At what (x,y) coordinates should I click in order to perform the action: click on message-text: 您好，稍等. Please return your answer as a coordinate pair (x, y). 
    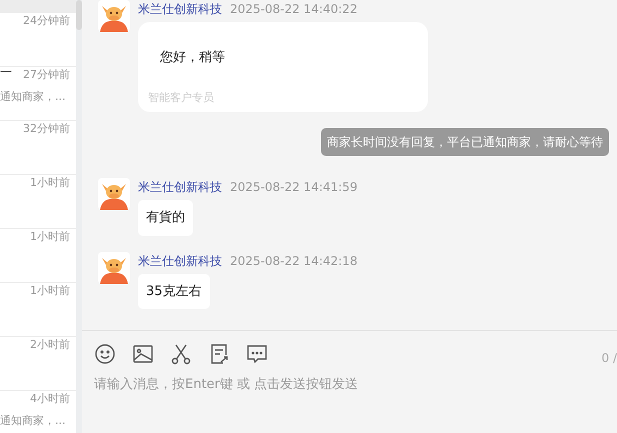
    Looking at the image, I should click on (192, 57).